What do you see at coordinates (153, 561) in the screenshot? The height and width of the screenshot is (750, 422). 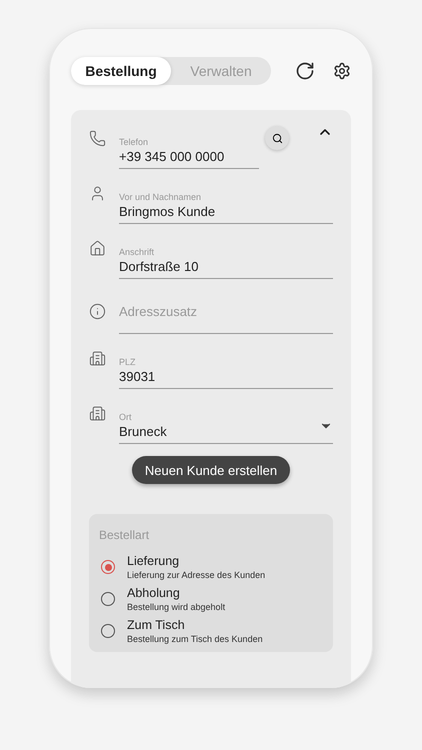 I see `option-label: Lieferung` at bounding box center [153, 561].